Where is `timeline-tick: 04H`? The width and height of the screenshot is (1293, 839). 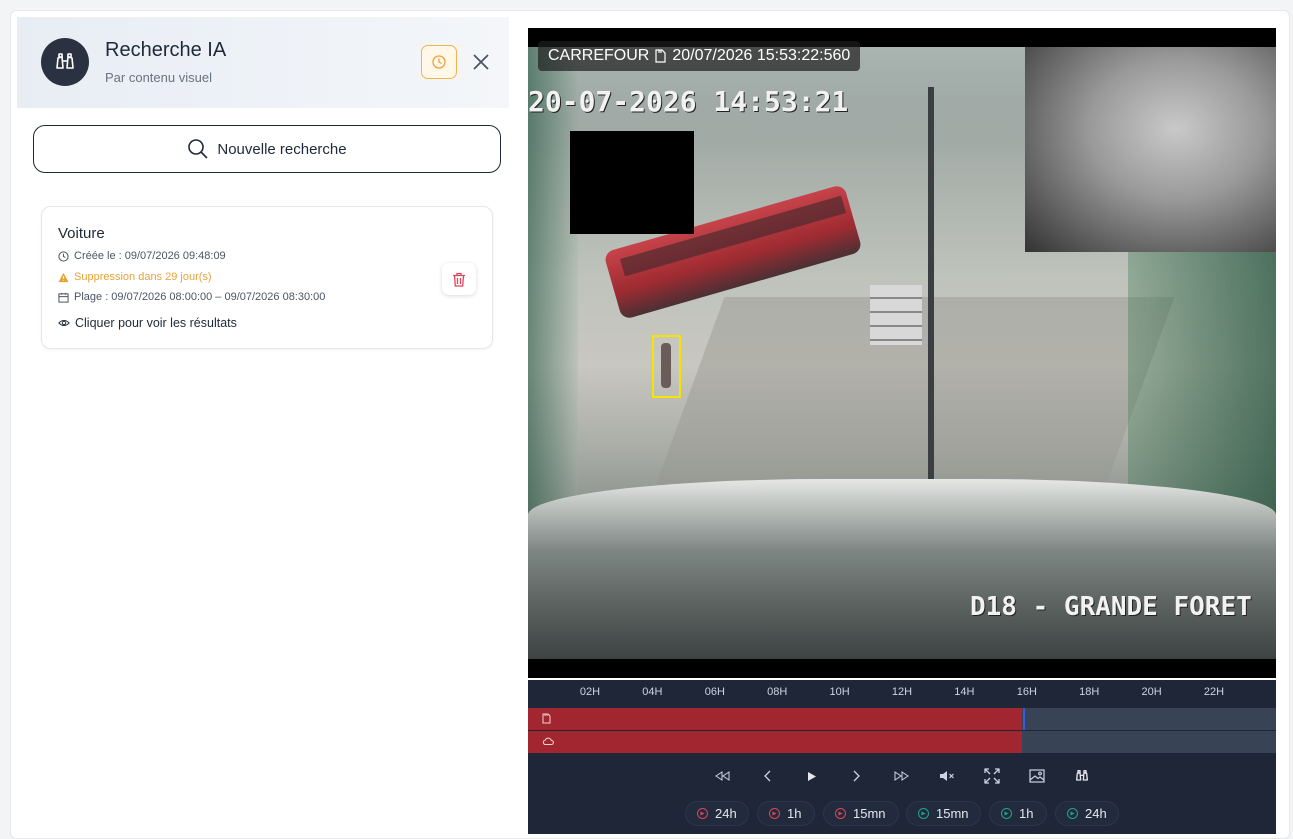
timeline-tick: 04H is located at coordinates (652, 692).